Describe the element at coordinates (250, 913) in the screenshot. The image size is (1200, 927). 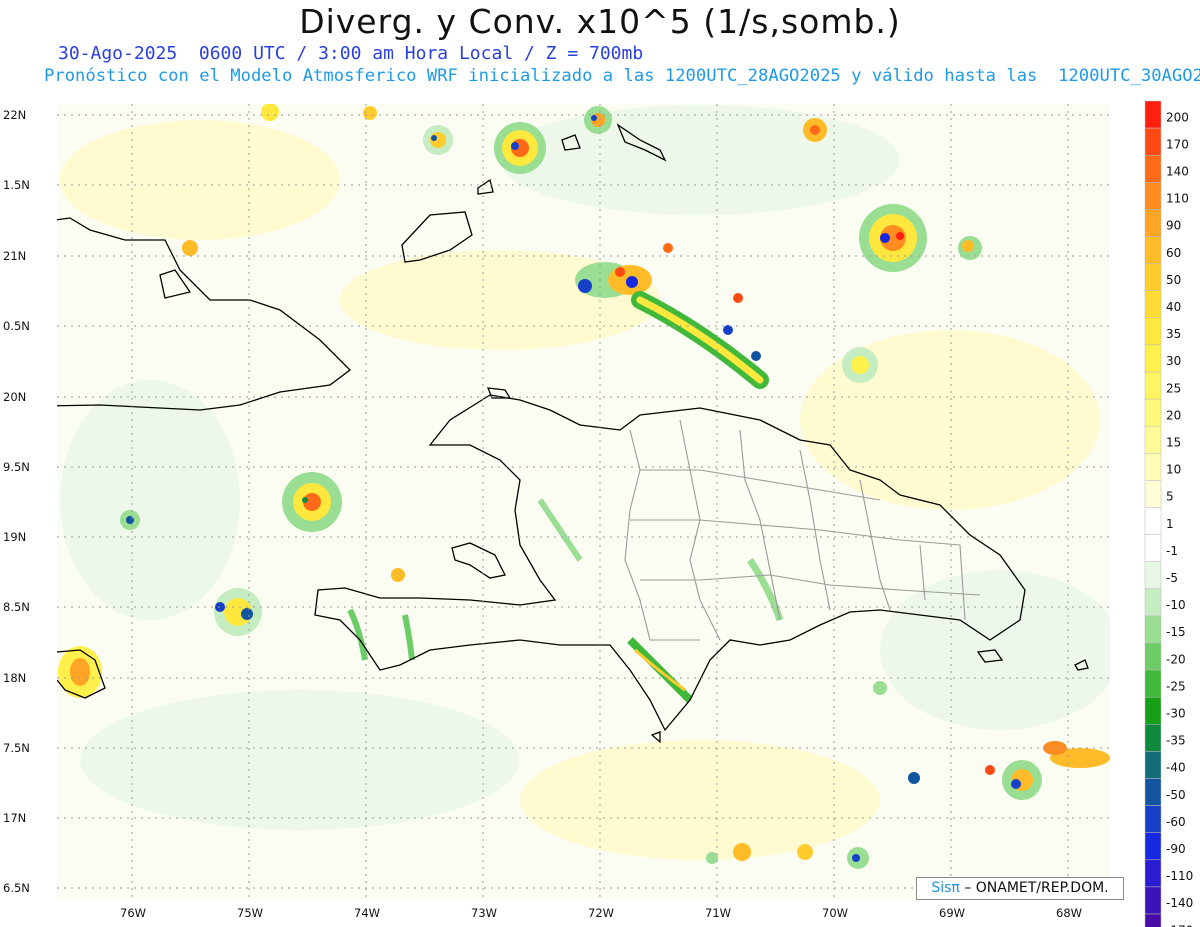
I see `lon-label: 75W` at that location.